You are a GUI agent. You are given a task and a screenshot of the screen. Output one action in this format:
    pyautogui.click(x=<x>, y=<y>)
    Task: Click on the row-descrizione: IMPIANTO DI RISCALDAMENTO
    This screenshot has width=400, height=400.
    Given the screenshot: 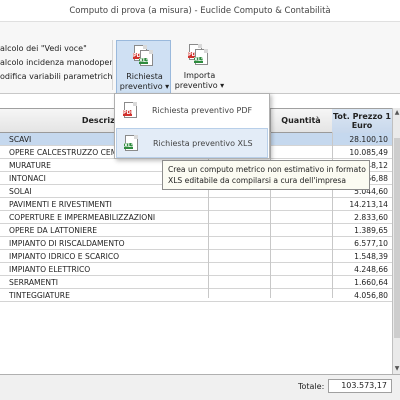 What is the action you would take?
    pyautogui.click(x=67, y=243)
    